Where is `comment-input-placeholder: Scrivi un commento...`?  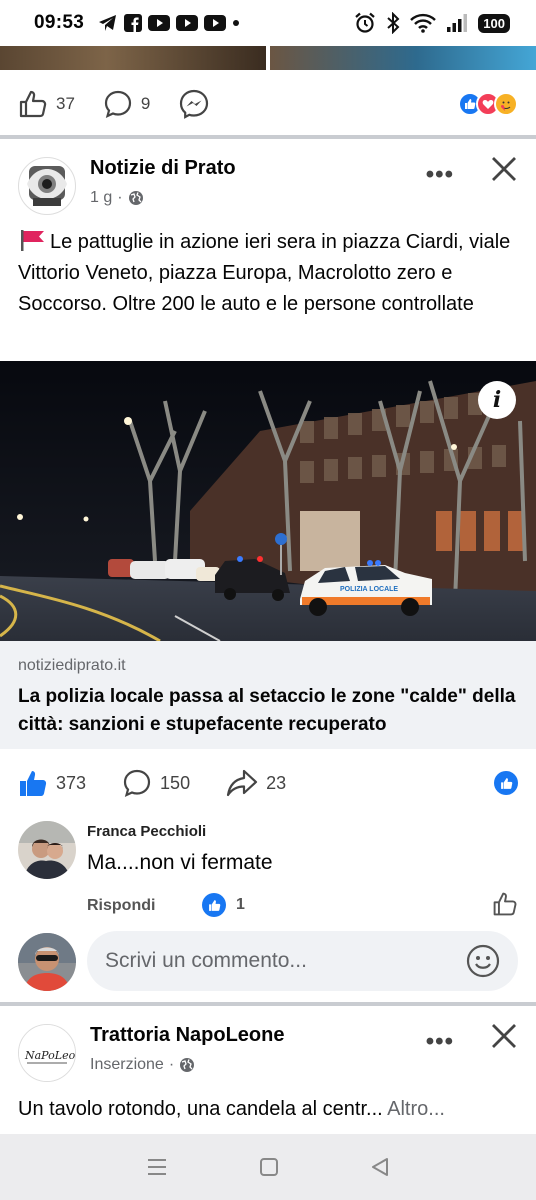
comment-input-placeholder: Scrivi un commento... is located at coordinates (206, 960).